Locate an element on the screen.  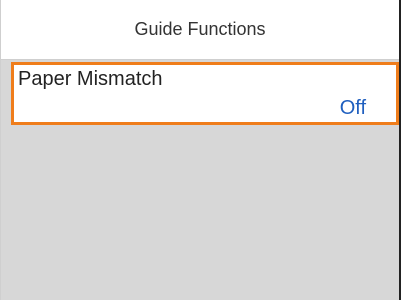
setting-value: Off is located at coordinates (352, 108).